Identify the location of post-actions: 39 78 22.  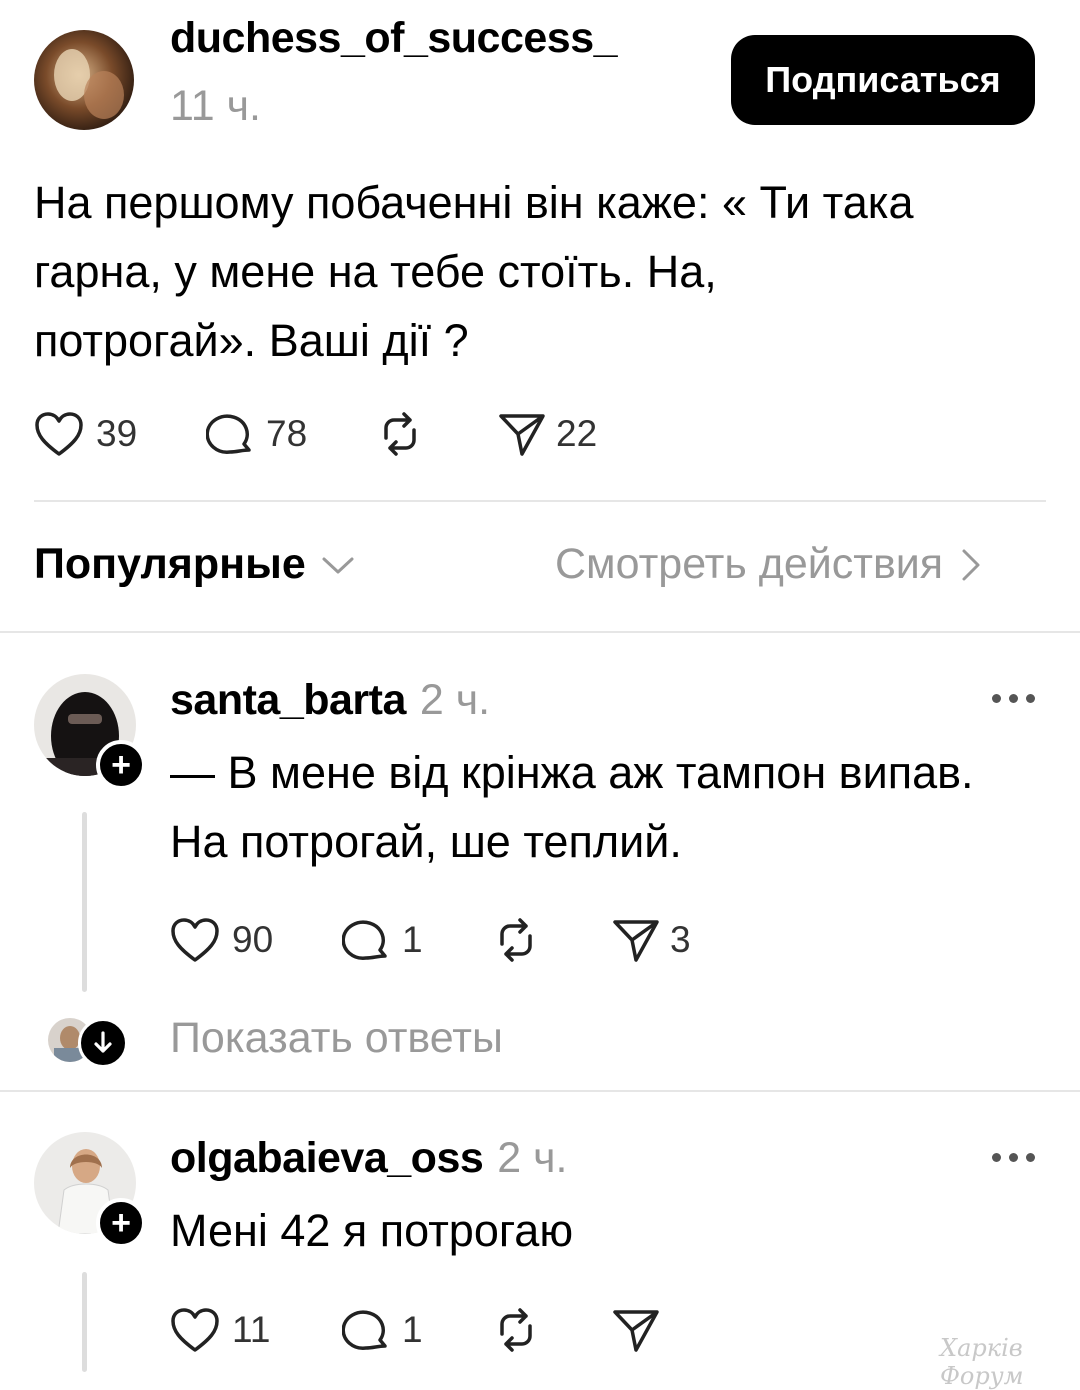
(336, 434).